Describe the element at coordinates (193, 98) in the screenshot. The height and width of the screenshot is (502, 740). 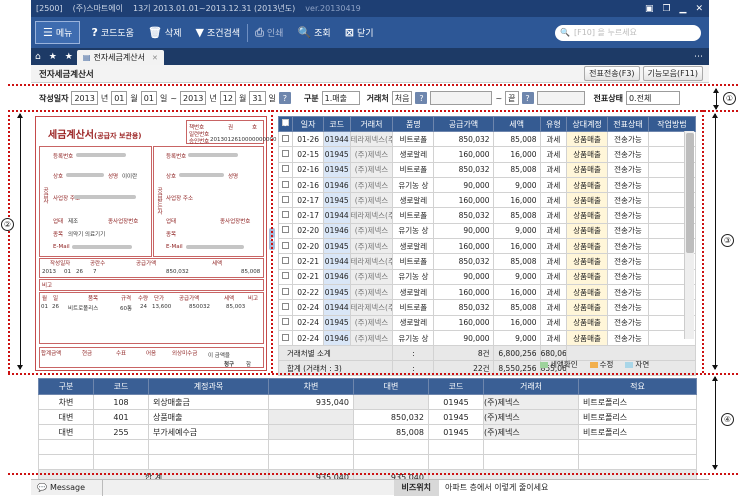
I see `to-year-input: 2013` at that location.